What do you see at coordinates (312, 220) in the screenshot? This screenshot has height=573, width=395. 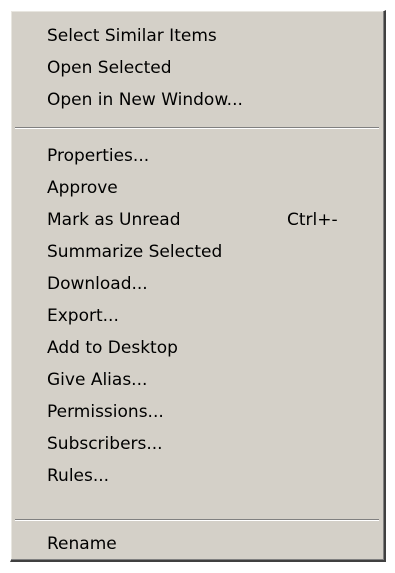 I see `menu-item-shortcut: Ctrl+-` at bounding box center [312, 220].